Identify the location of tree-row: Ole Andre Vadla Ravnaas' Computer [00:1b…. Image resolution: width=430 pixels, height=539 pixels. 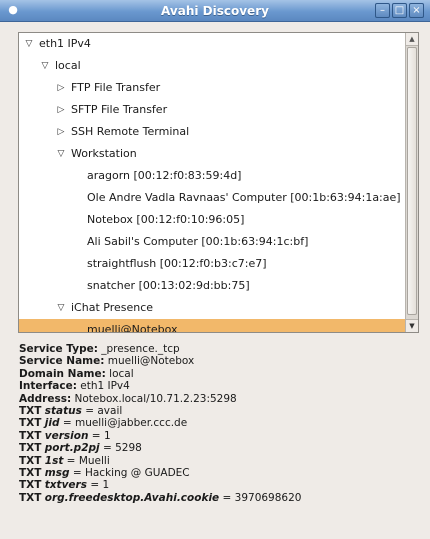
(212, 198).